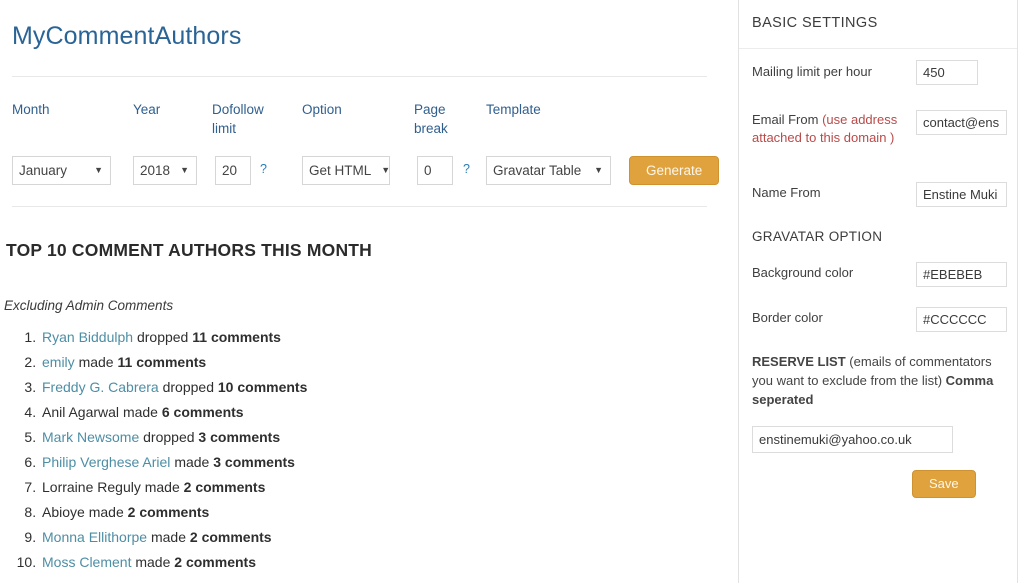 This screenshot has height=583, width=1030. Describe the element at coordinates (537, 170) in the screenshot. I see `template-select-value: Gravatar Table` at that location.